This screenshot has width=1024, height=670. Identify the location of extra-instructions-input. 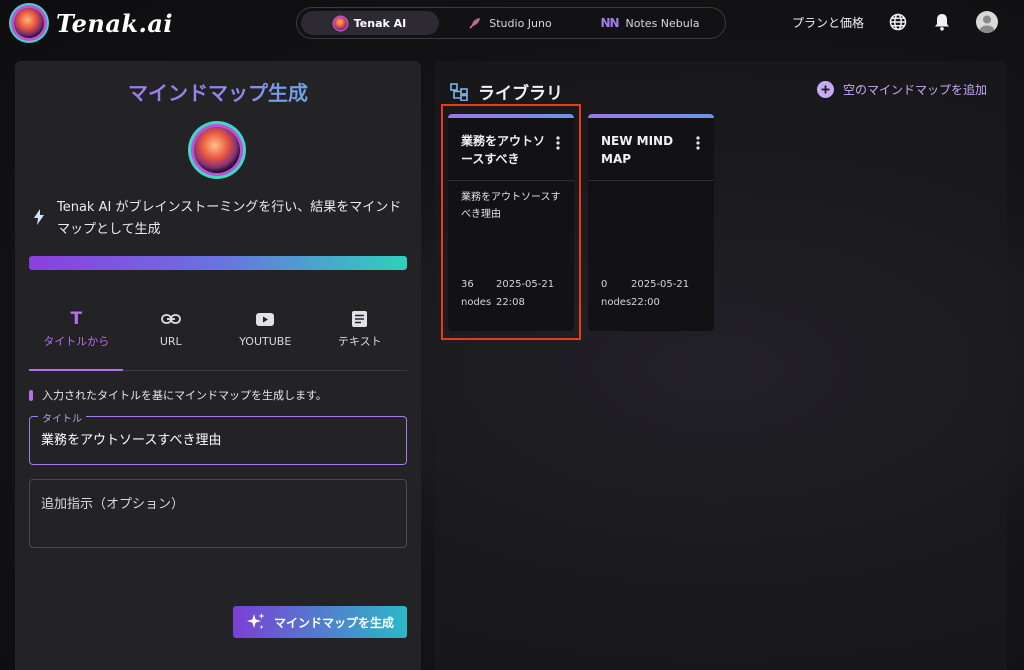
(216, 515).